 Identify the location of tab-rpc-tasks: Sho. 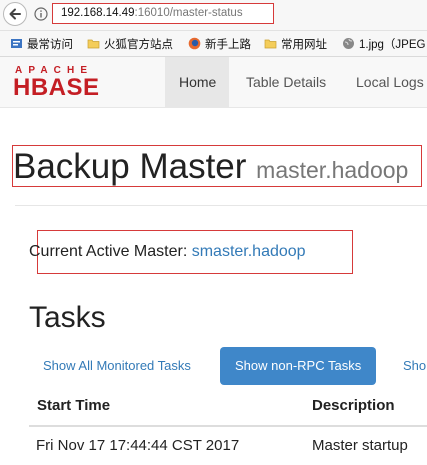
(414, 366).